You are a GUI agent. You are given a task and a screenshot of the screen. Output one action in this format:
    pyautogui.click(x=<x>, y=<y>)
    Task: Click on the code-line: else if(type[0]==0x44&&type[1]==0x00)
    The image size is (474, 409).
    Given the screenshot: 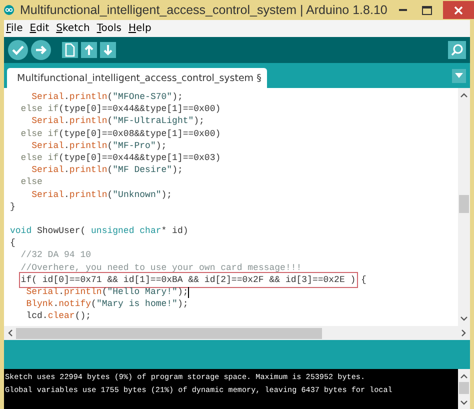 What is the action you would take?
    pyautogui.click(x=121, y=109)
    